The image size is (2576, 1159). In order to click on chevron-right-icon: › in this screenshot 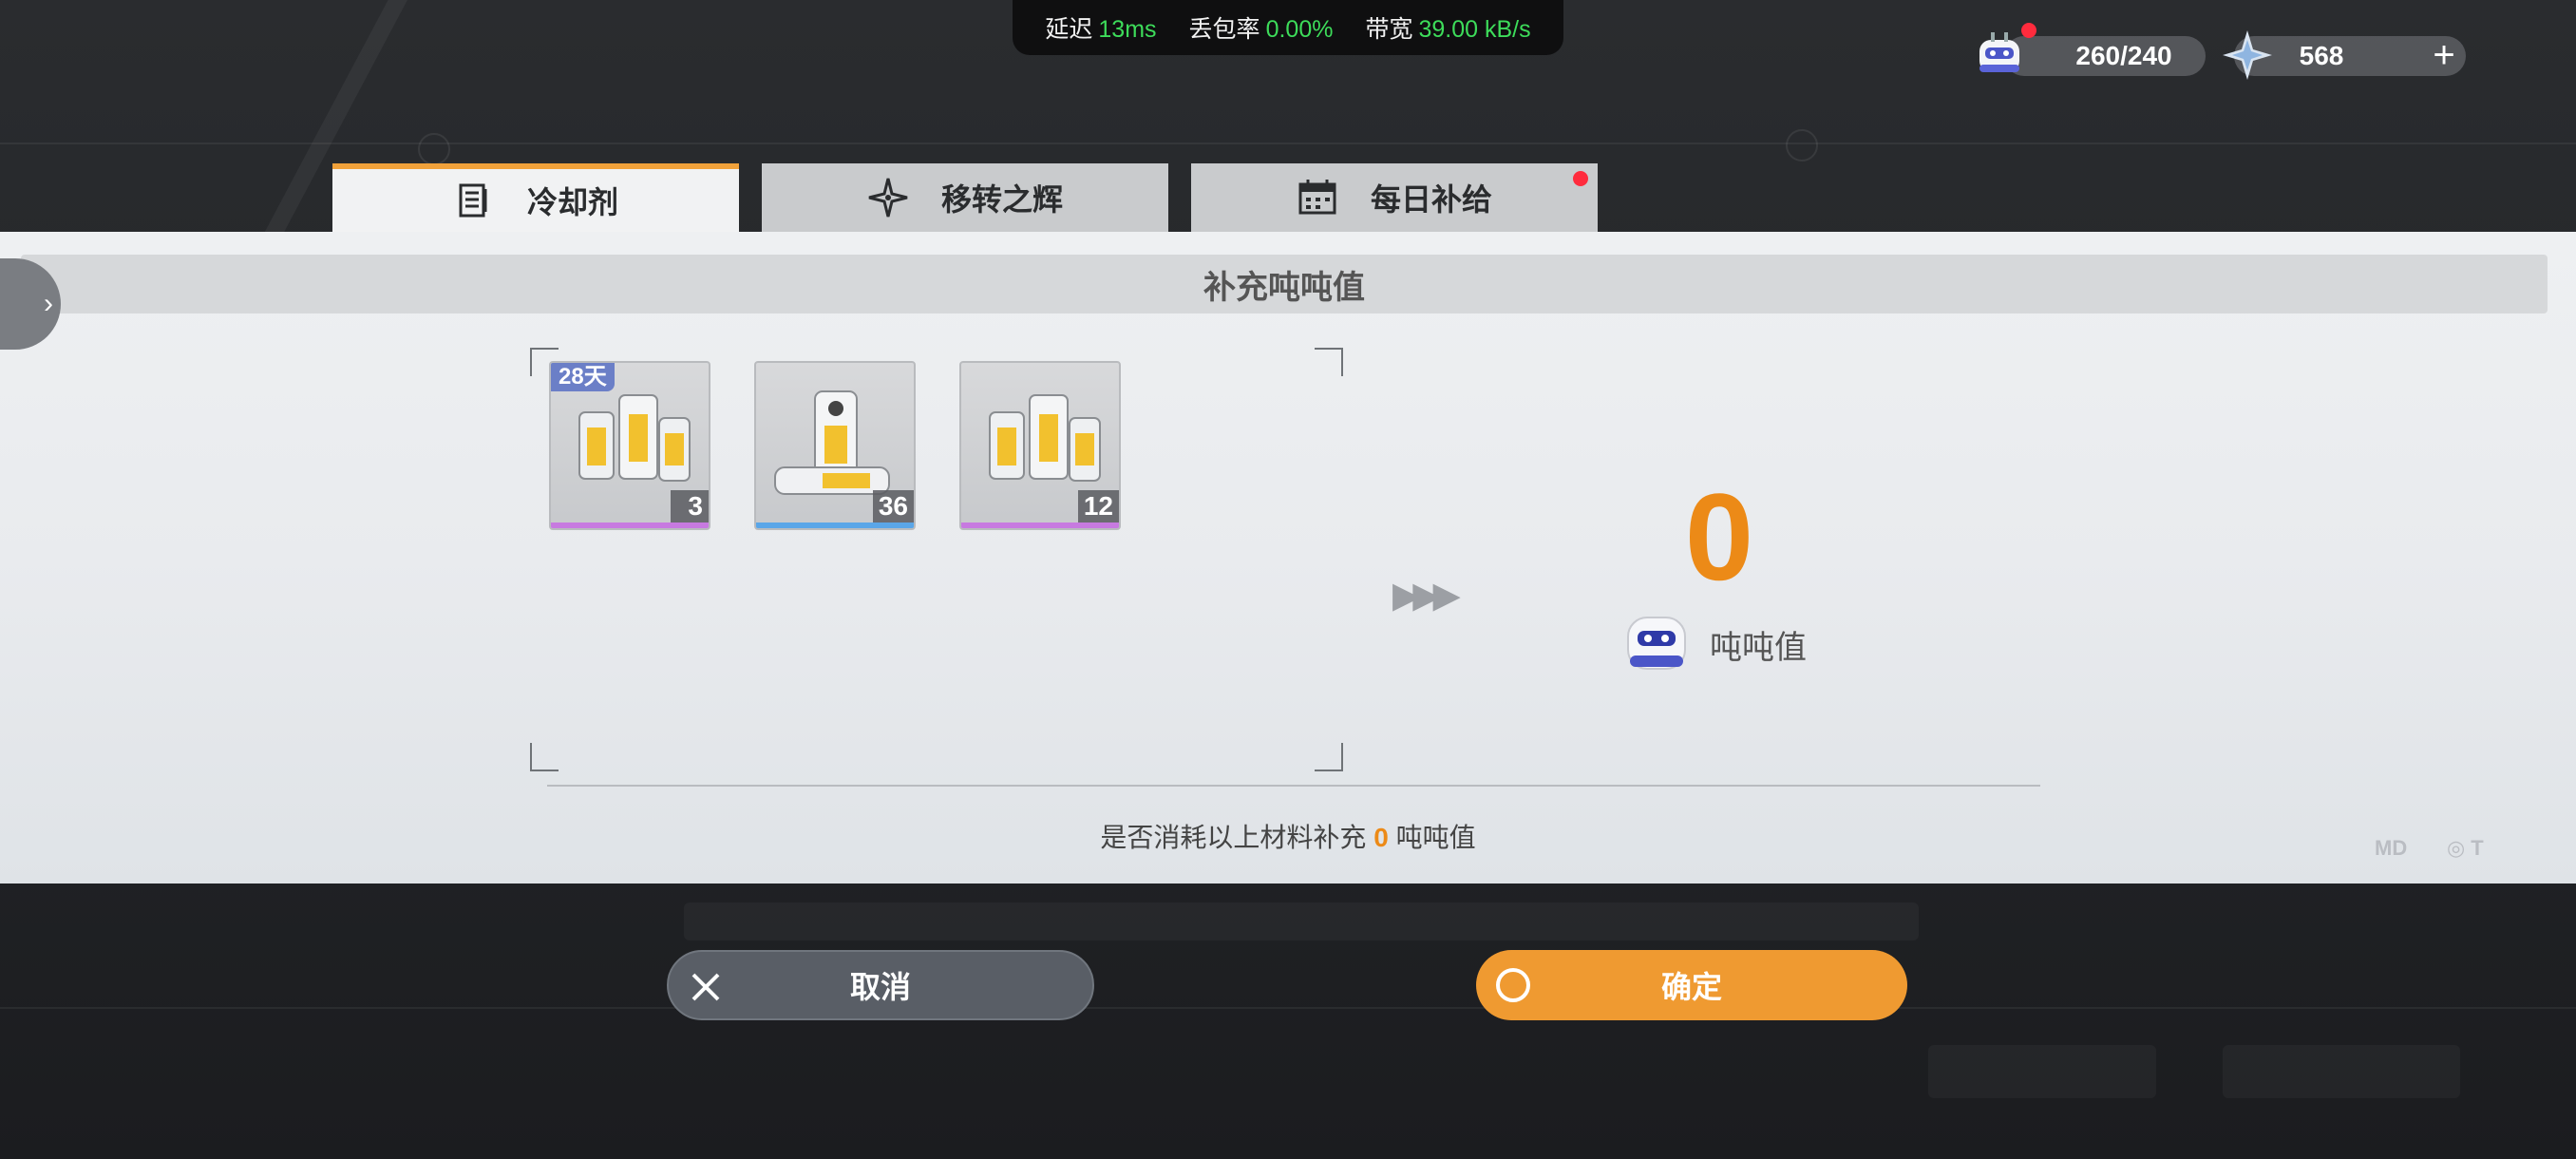, I will do `click(48, 303)`.